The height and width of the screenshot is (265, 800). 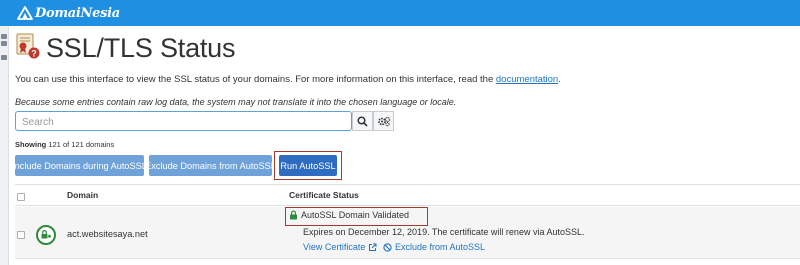 I want to click on exclude-from-autossl-link: Exclude from AutoSSL, so click(x=434, y=247).